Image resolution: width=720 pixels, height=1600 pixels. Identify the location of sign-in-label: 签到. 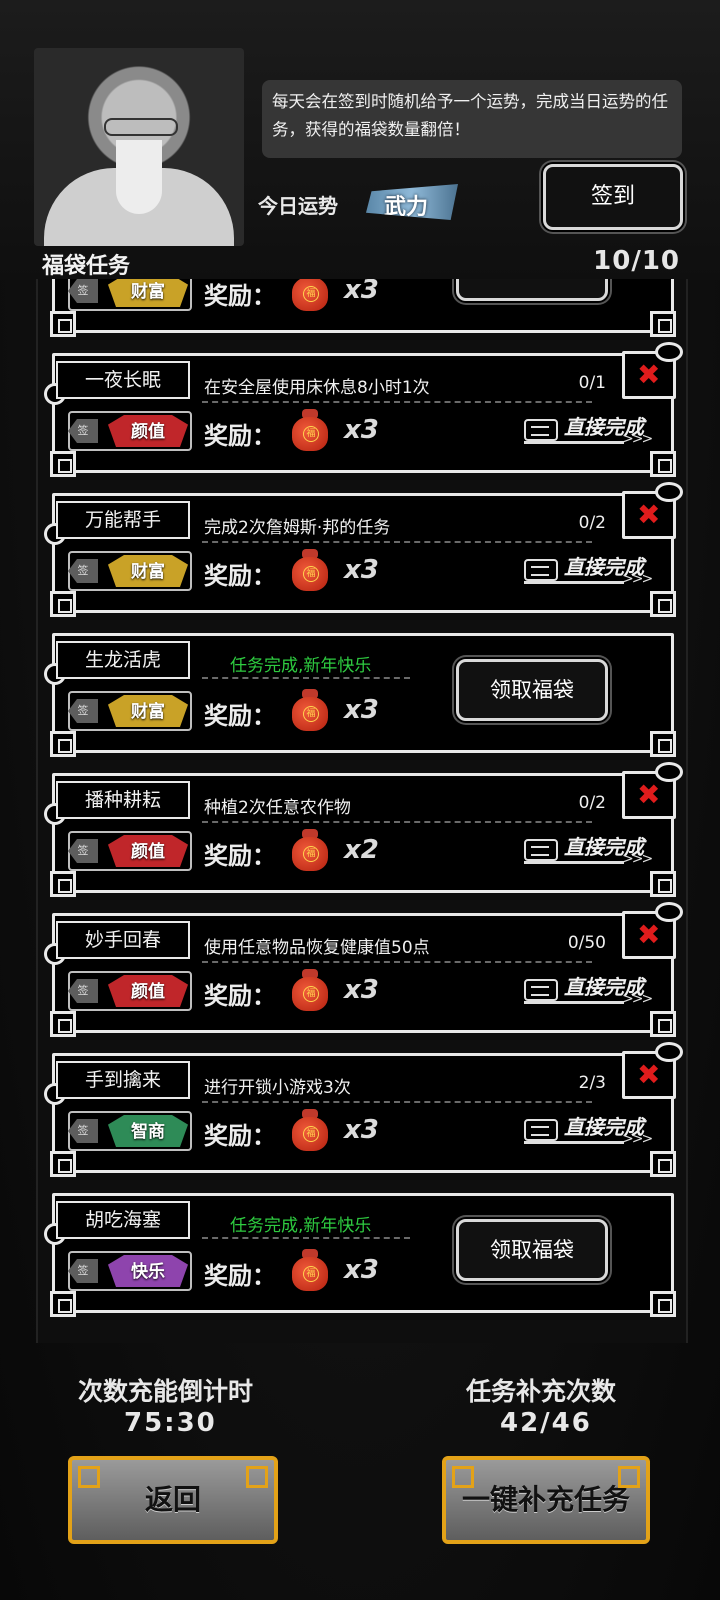
(612, 196).